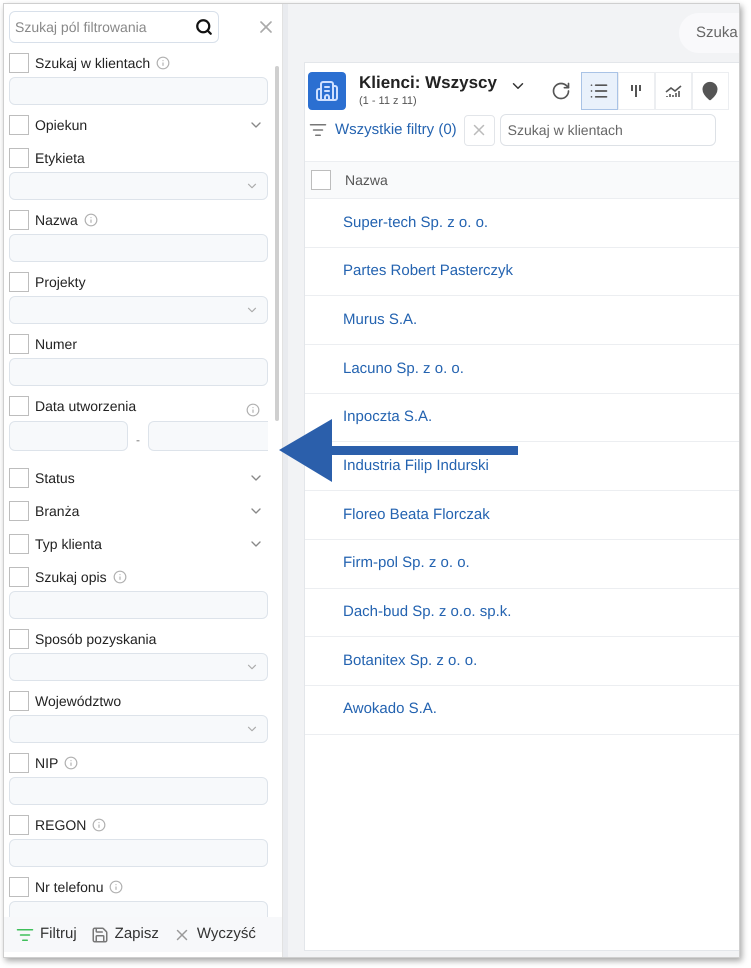 Image resolution: width=751 pixels, height=968 pixels. Describe the element at coordinates (60, 158) in the screenshot. I see `filter-label: Etykieta` at that location.